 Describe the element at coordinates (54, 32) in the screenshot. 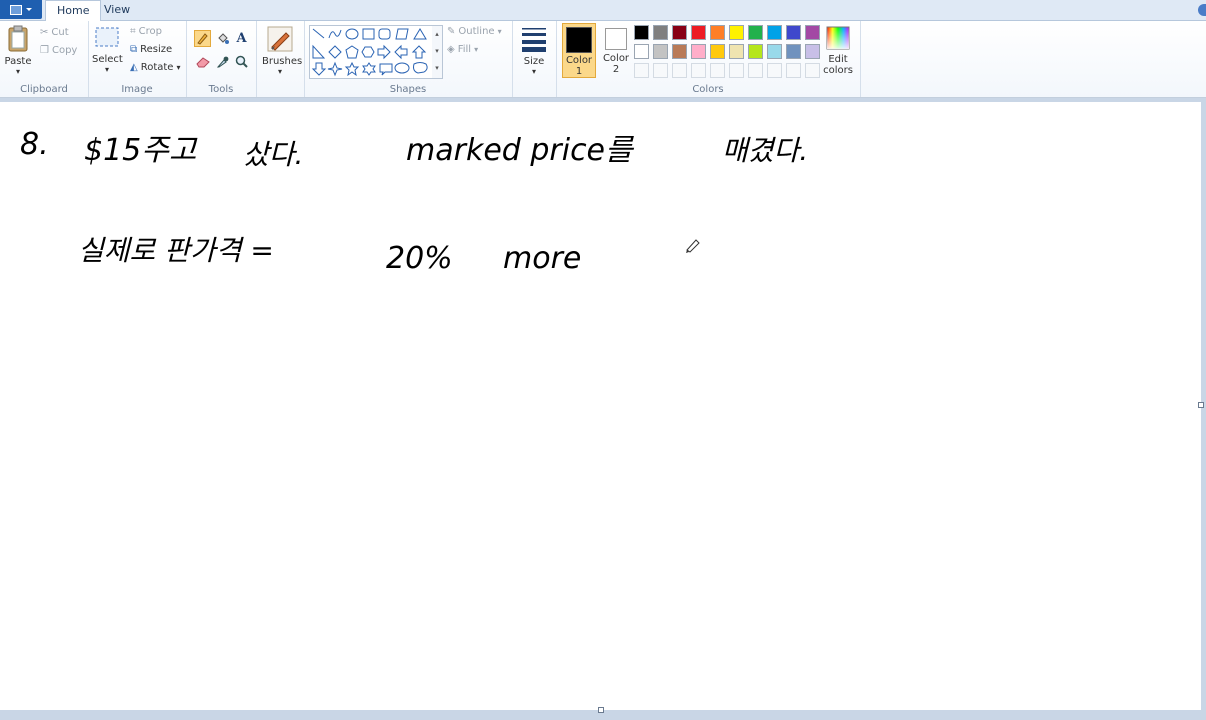

I see `cut-button: ✂ Cut` at that location.